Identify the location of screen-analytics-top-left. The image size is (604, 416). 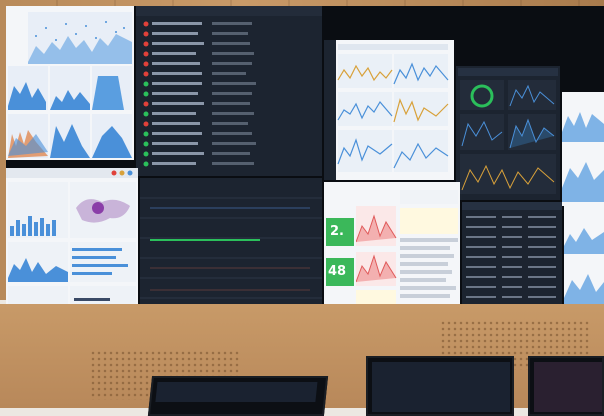
(70, 83).